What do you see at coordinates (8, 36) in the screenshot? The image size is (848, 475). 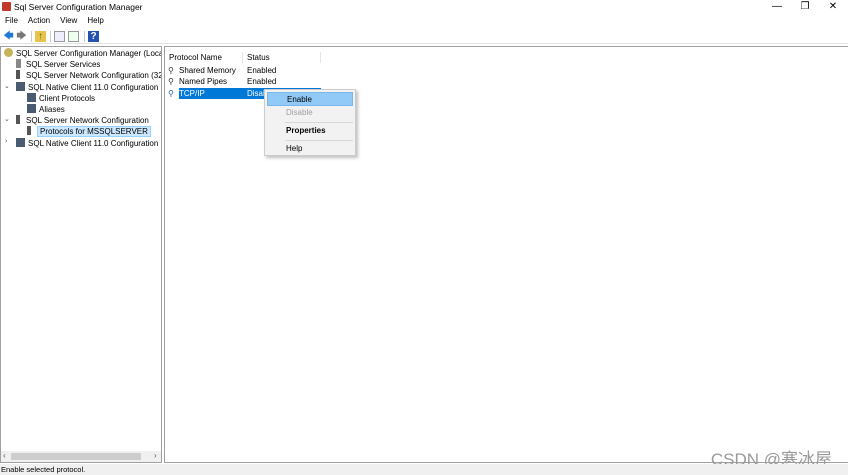 I see `back-icon: 🡄` at bounding box center [8, 36].